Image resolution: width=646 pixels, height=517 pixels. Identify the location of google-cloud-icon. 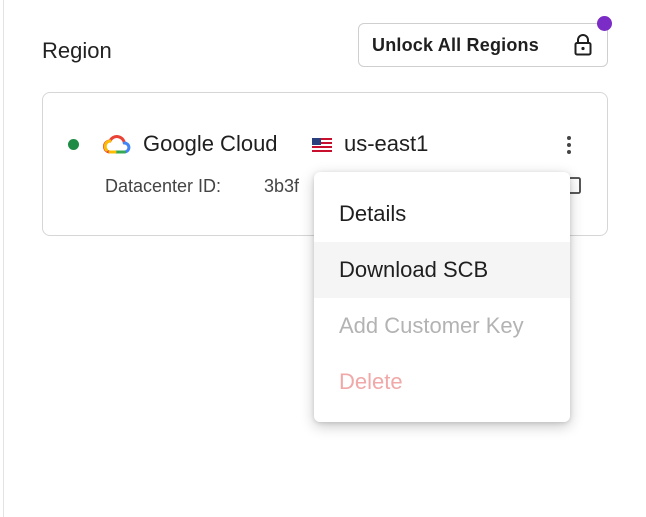
(117, 144).